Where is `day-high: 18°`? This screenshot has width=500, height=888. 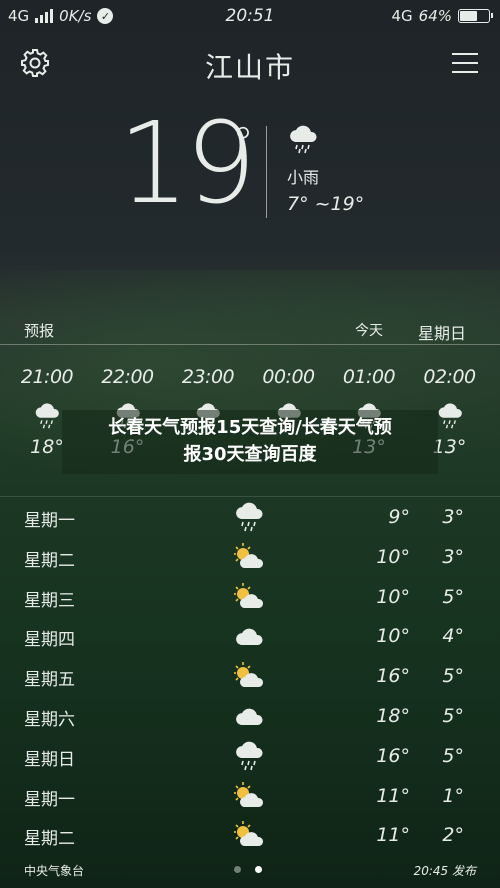
day-high: 18° is located at coordinates (393, 715).